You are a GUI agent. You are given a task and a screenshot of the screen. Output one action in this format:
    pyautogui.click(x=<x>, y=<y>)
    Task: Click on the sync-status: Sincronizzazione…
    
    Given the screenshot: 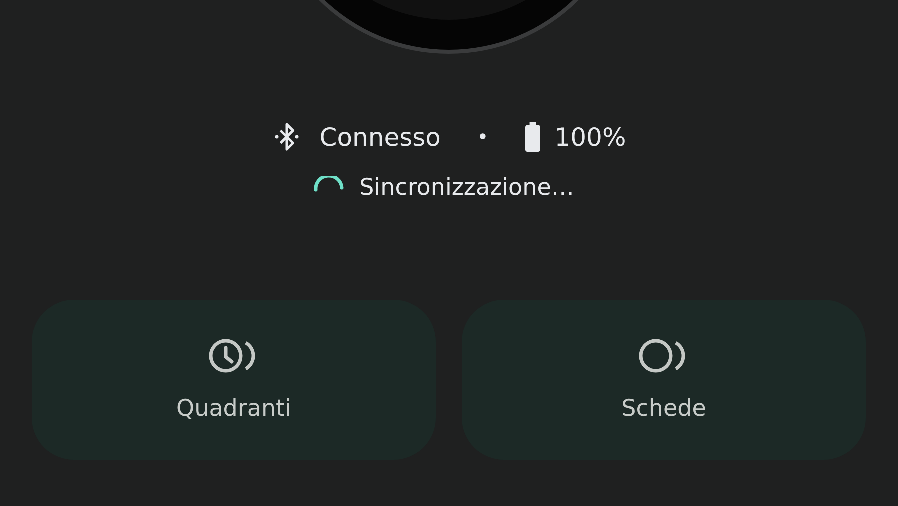 What is the action you would take?
    pyautogui.click(x=467, y=188)
    